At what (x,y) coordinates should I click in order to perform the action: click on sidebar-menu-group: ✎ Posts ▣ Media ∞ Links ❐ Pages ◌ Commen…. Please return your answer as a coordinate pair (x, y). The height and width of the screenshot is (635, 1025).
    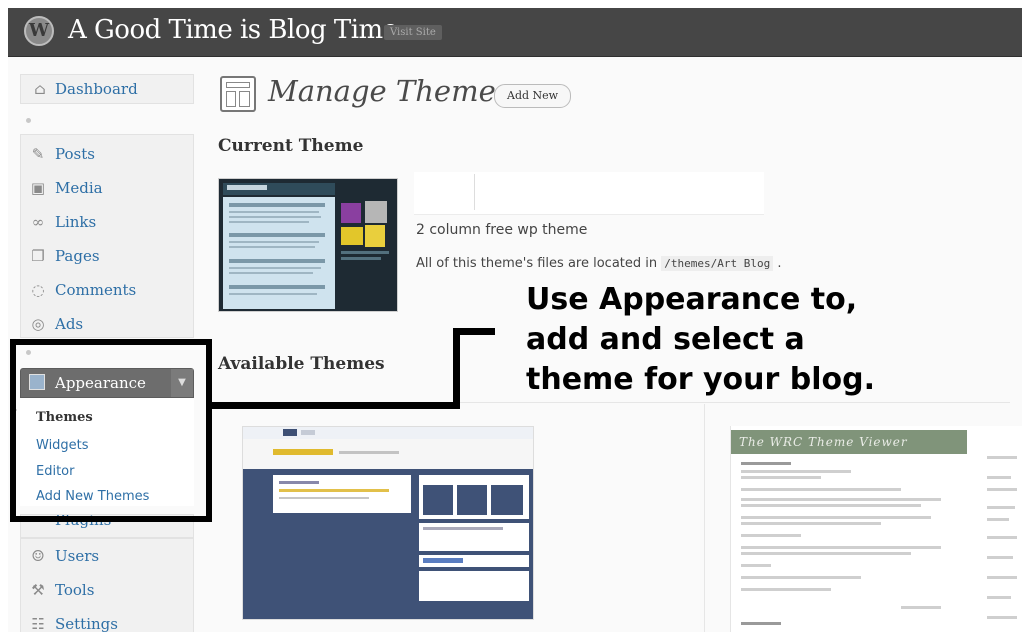
    Looking at the image, I should click on (107, 236).